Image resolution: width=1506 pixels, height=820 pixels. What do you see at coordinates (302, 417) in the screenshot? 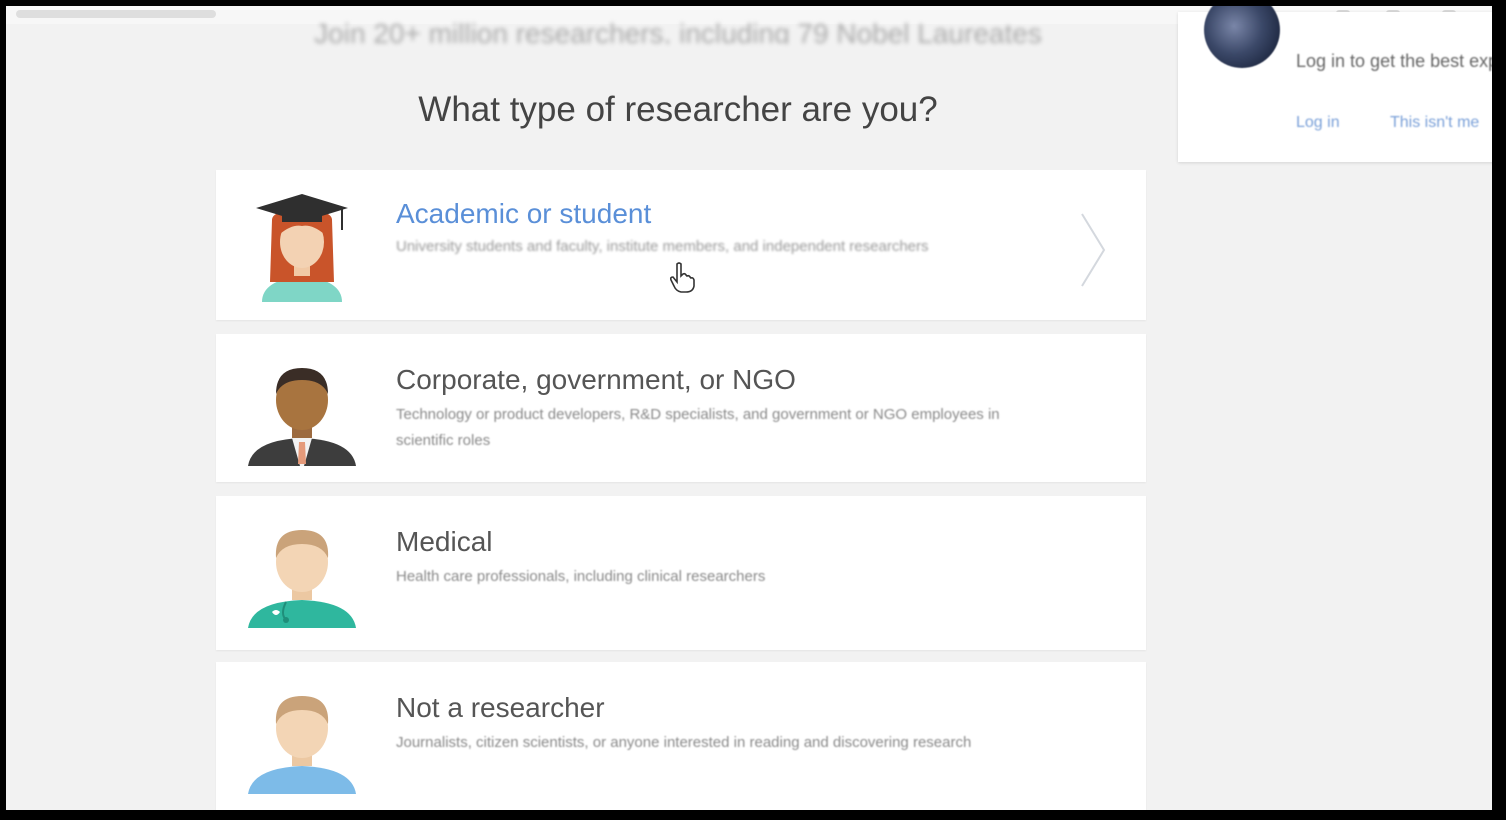
I see `businessman-avatar-icon` at bounding box center [302, 417].